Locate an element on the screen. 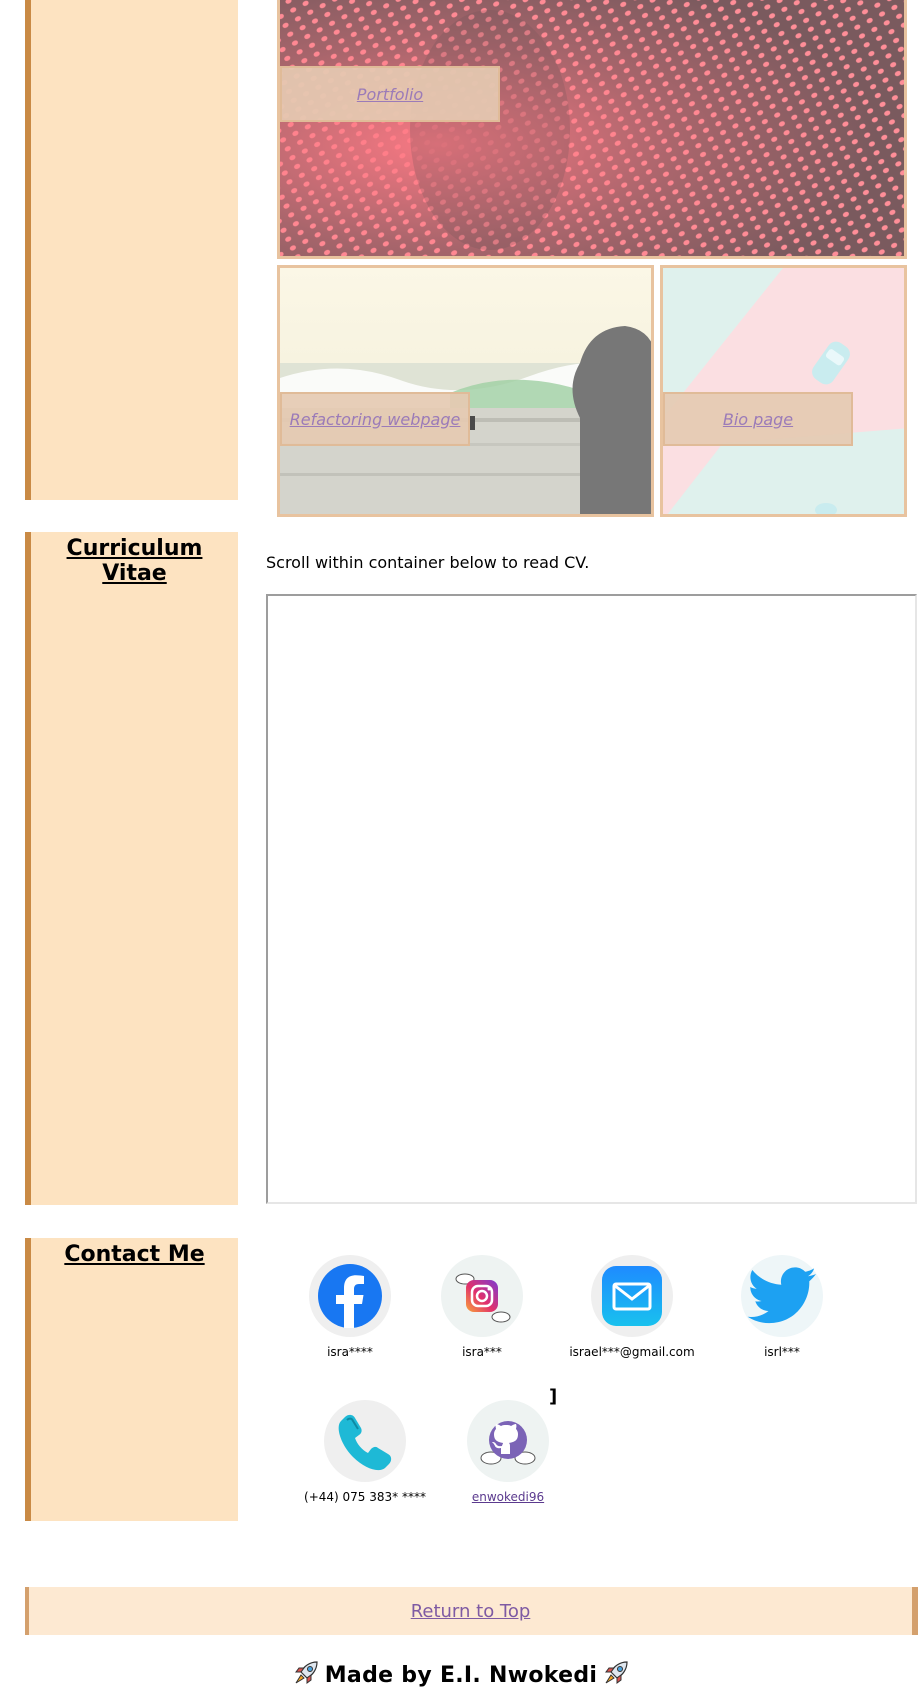 The width and height of the screenshot is (922, 1694). facebook-handle: isra**** is located at coordinates (350, 1352).